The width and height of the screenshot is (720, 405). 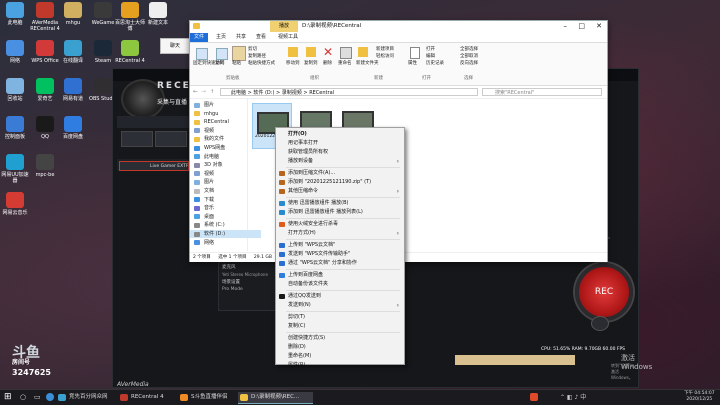 I want to click on ribbon-copy: 复制, so click(x=219, y=63).